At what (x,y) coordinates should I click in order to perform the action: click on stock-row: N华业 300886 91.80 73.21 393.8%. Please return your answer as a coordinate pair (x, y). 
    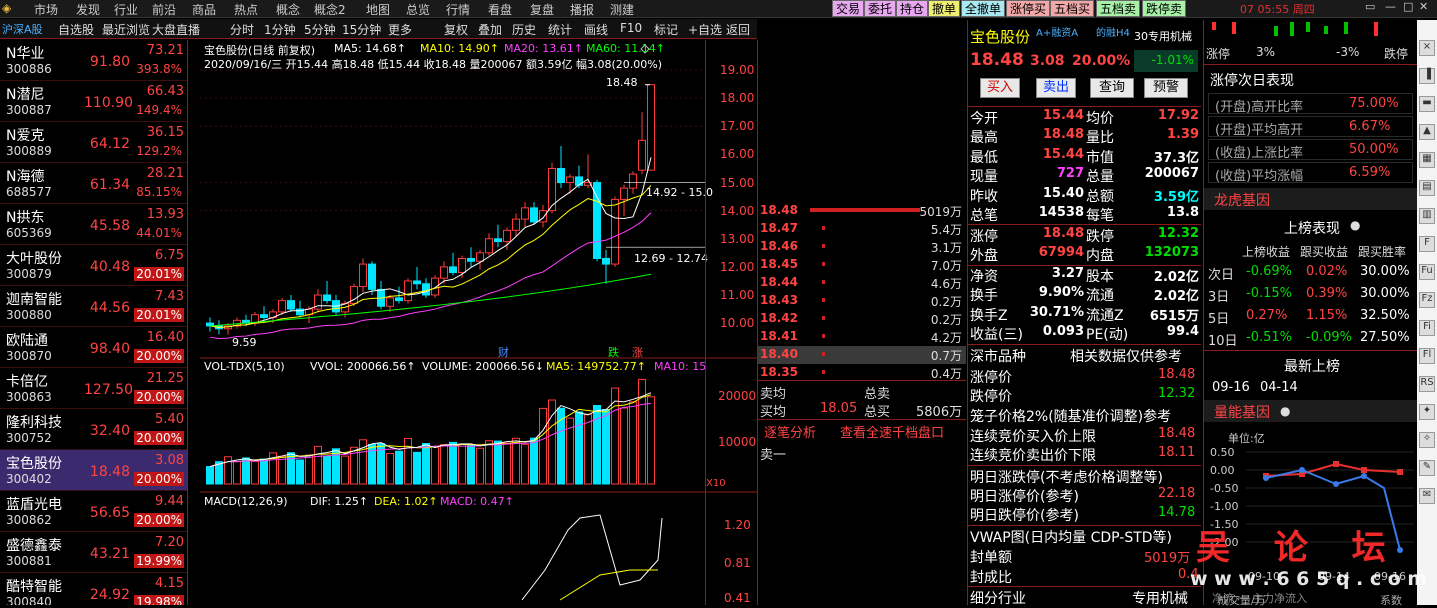
    Looking at the image, I should click on (93, 60).